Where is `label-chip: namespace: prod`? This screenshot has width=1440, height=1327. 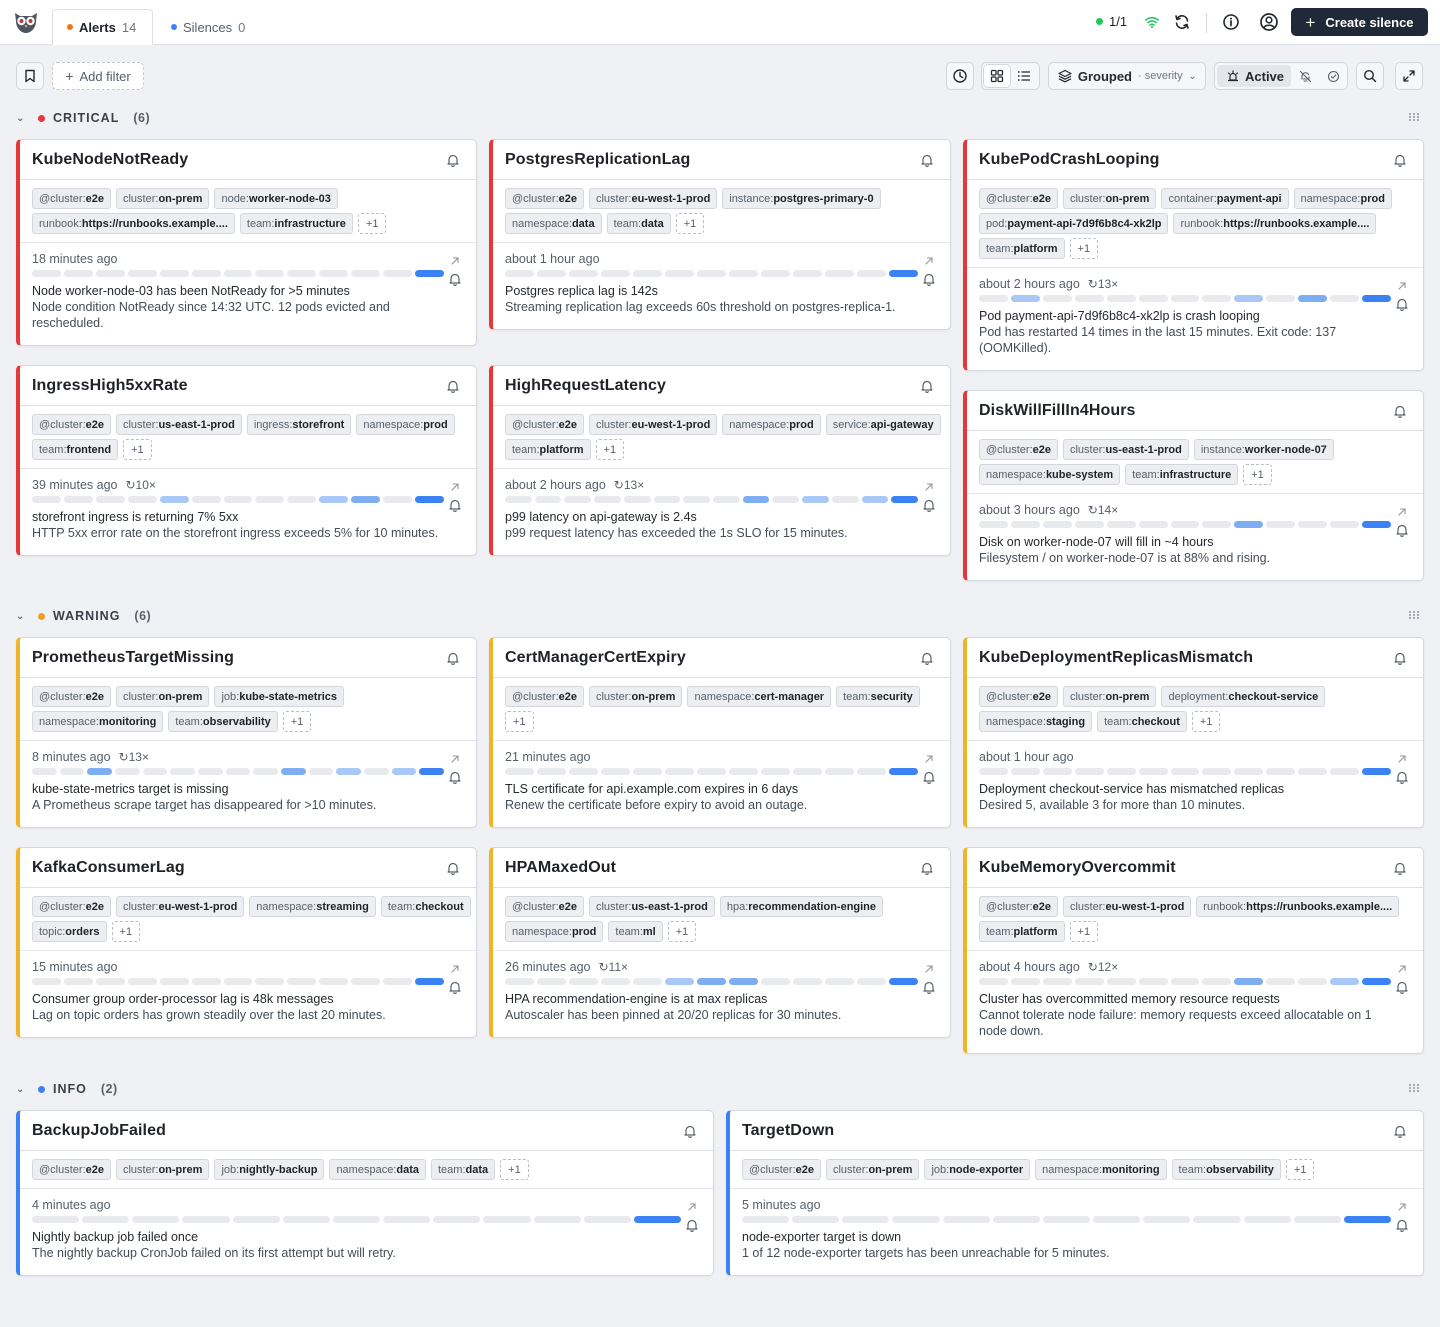 label-chip: namespace: prod is located at coordinates (1342, 198).